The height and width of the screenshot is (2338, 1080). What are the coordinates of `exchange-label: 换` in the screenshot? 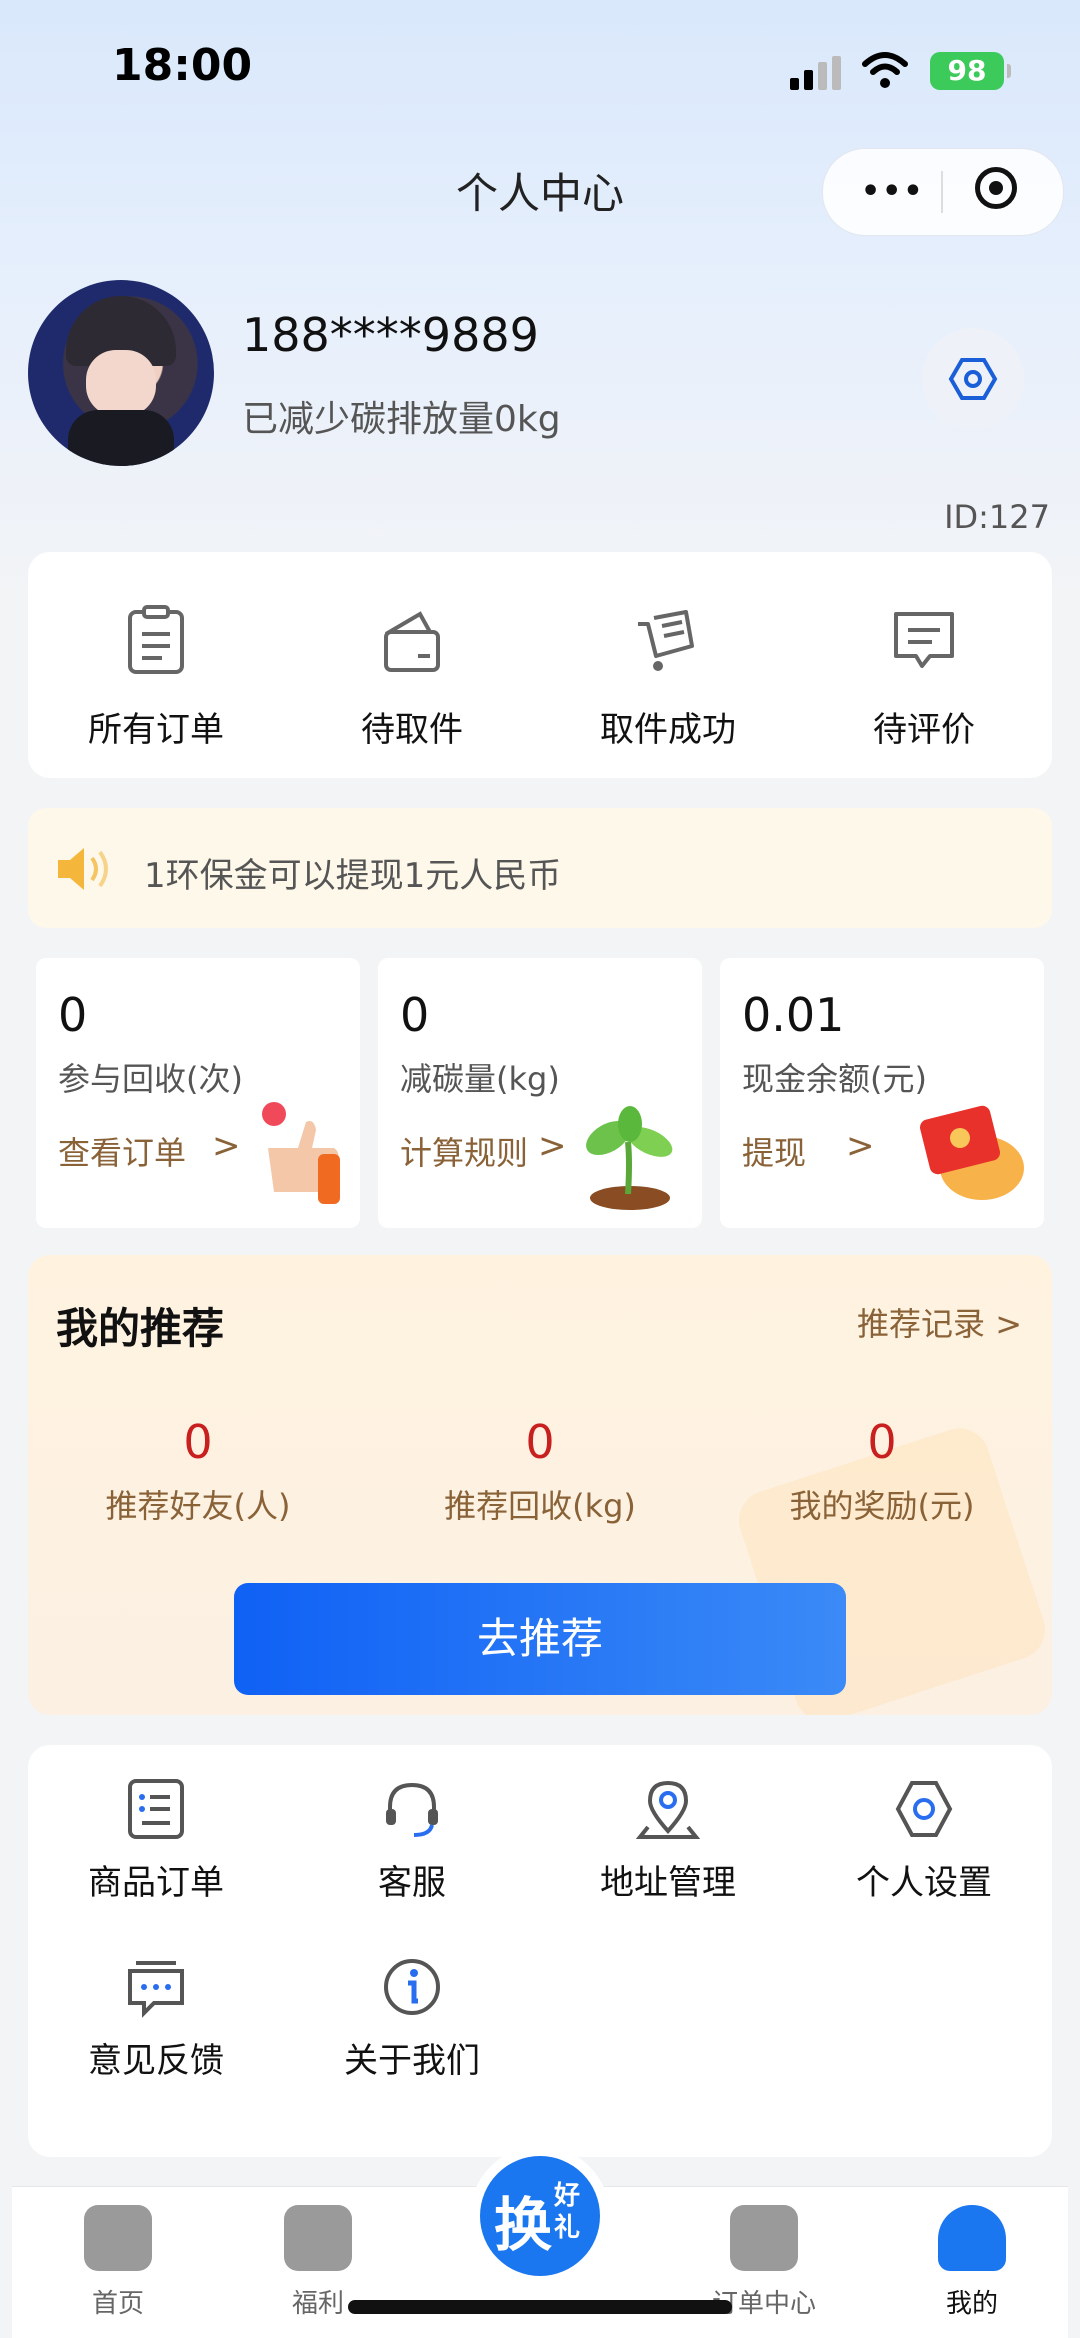 It's located at (523, 2225).